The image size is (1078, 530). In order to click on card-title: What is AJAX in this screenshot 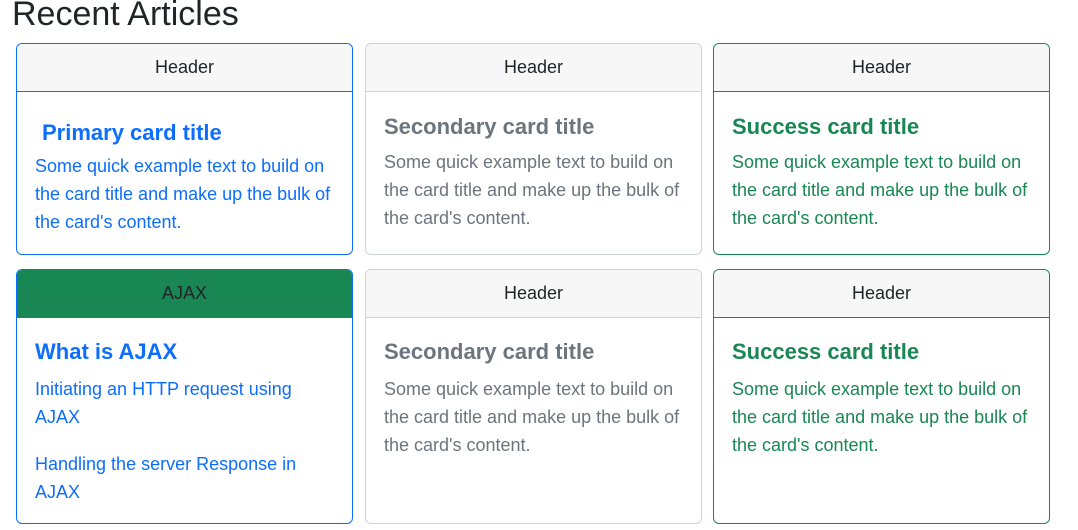, I will do `click(106, 351)`.